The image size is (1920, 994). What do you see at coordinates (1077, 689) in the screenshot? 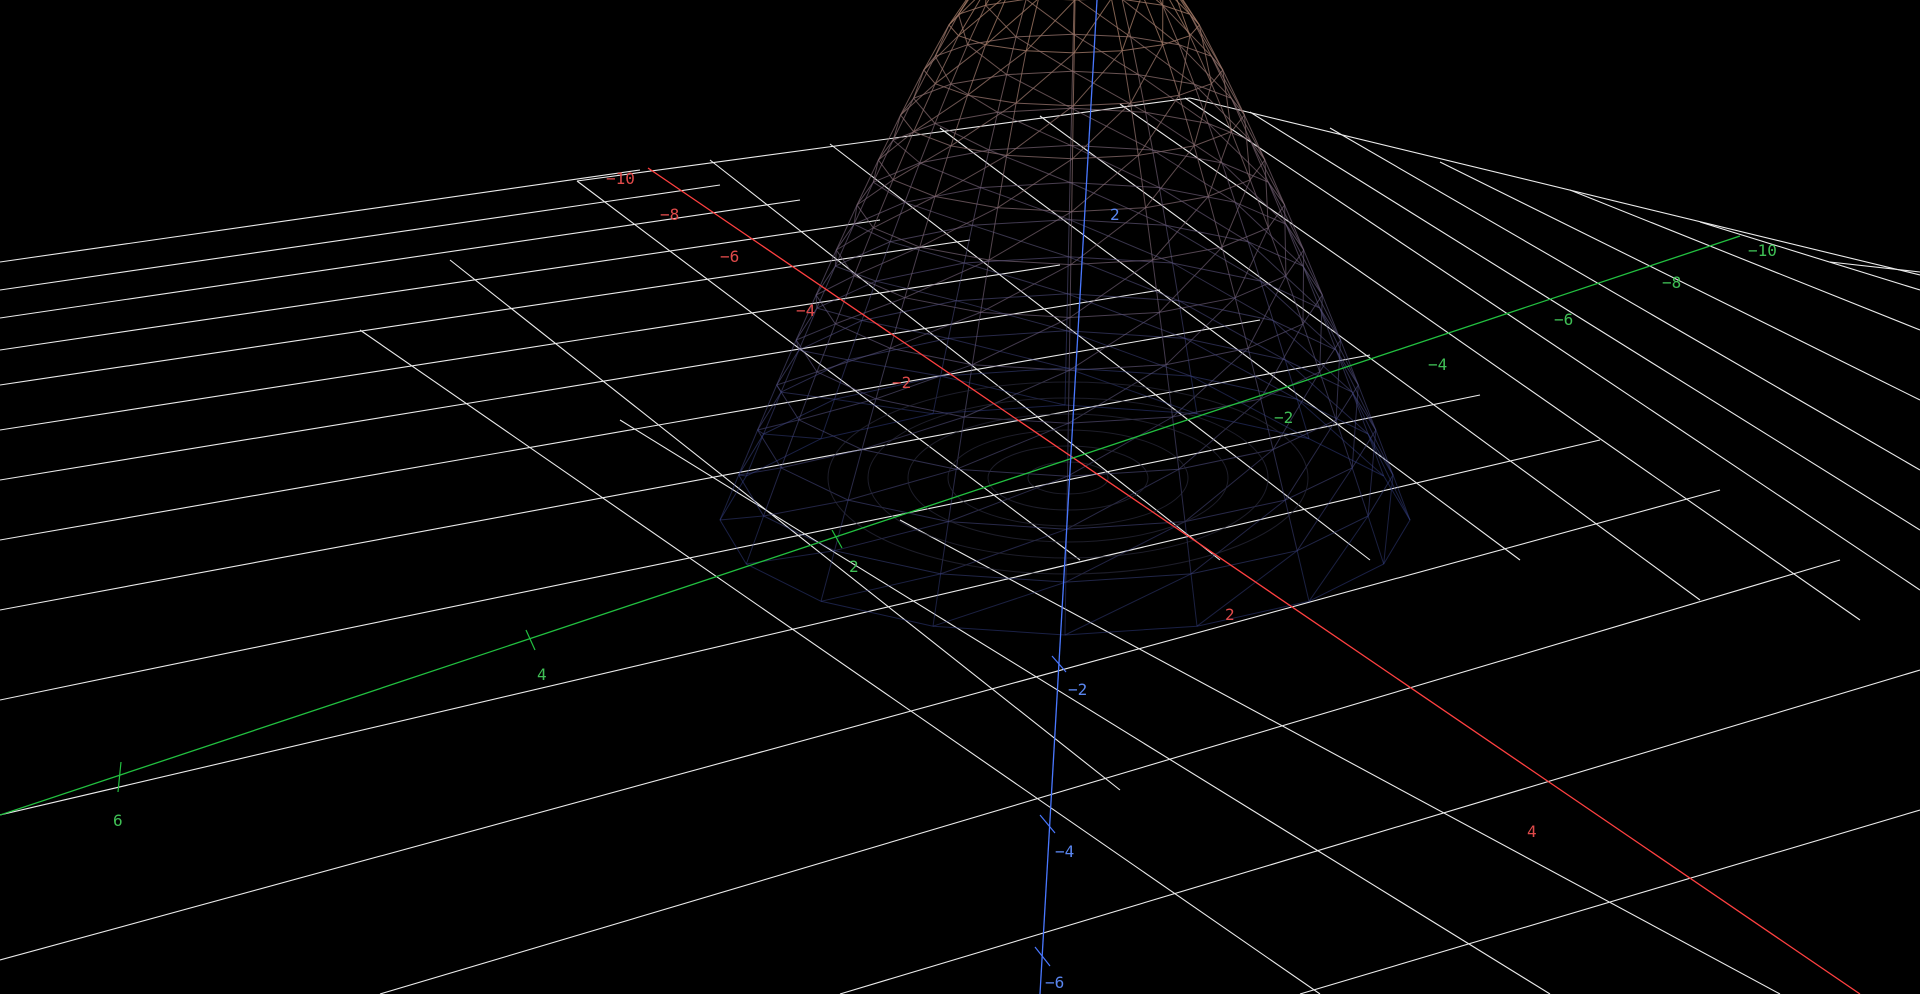
I see `z-tick-label: −2` at bounding box center [1077, 689].